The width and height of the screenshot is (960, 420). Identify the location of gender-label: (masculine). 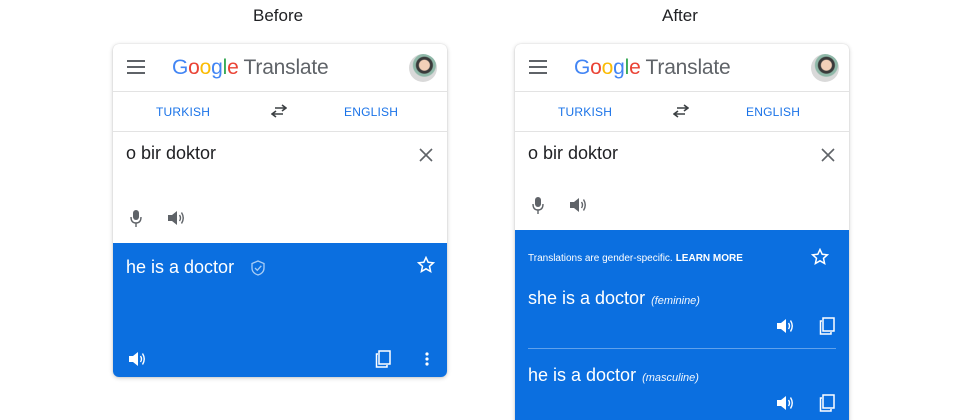
(670, 378).